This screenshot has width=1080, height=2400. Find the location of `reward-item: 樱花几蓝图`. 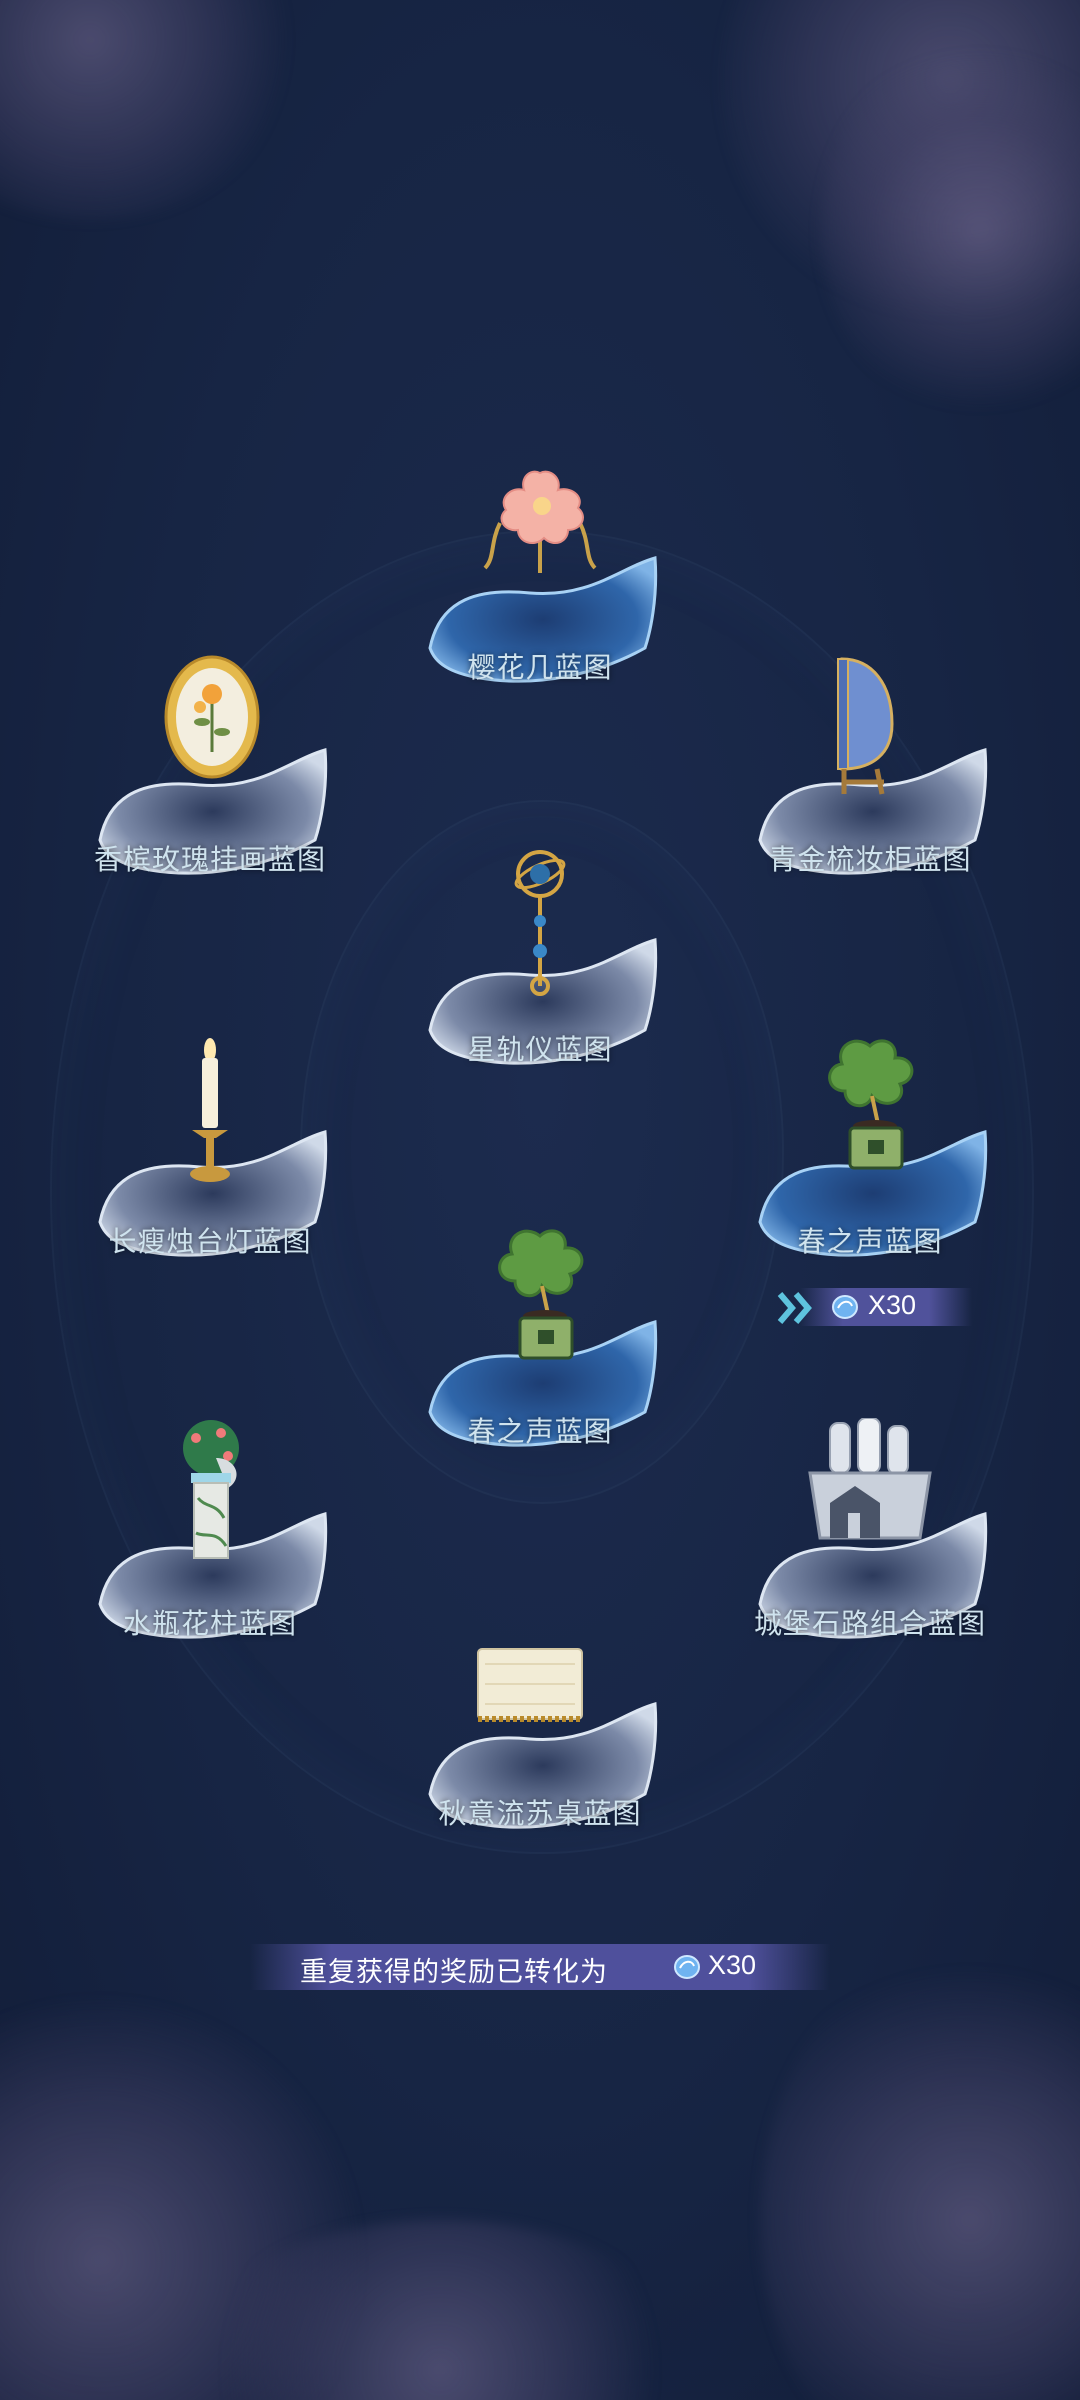

reward-item: 樱花几蓝图 is located at coordinates (540, 603).